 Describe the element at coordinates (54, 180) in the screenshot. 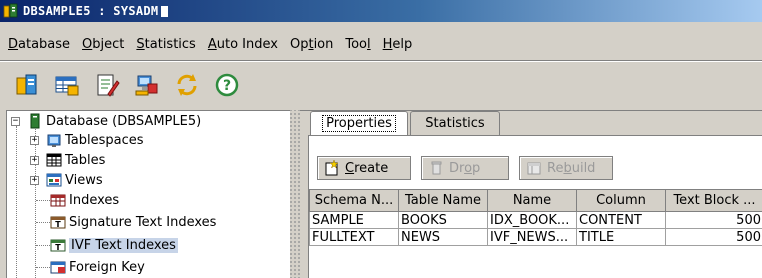

I see `view-icon` at that location.